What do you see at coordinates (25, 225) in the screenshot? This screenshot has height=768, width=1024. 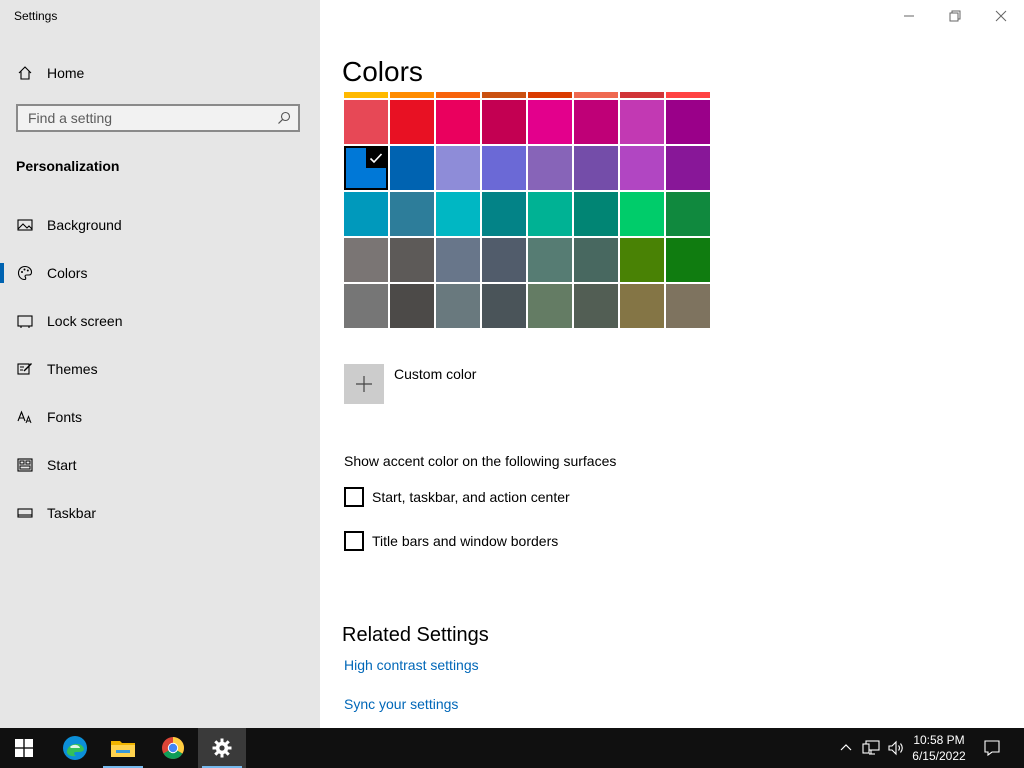 I see `background-icon` at bounding box center [25, 225].